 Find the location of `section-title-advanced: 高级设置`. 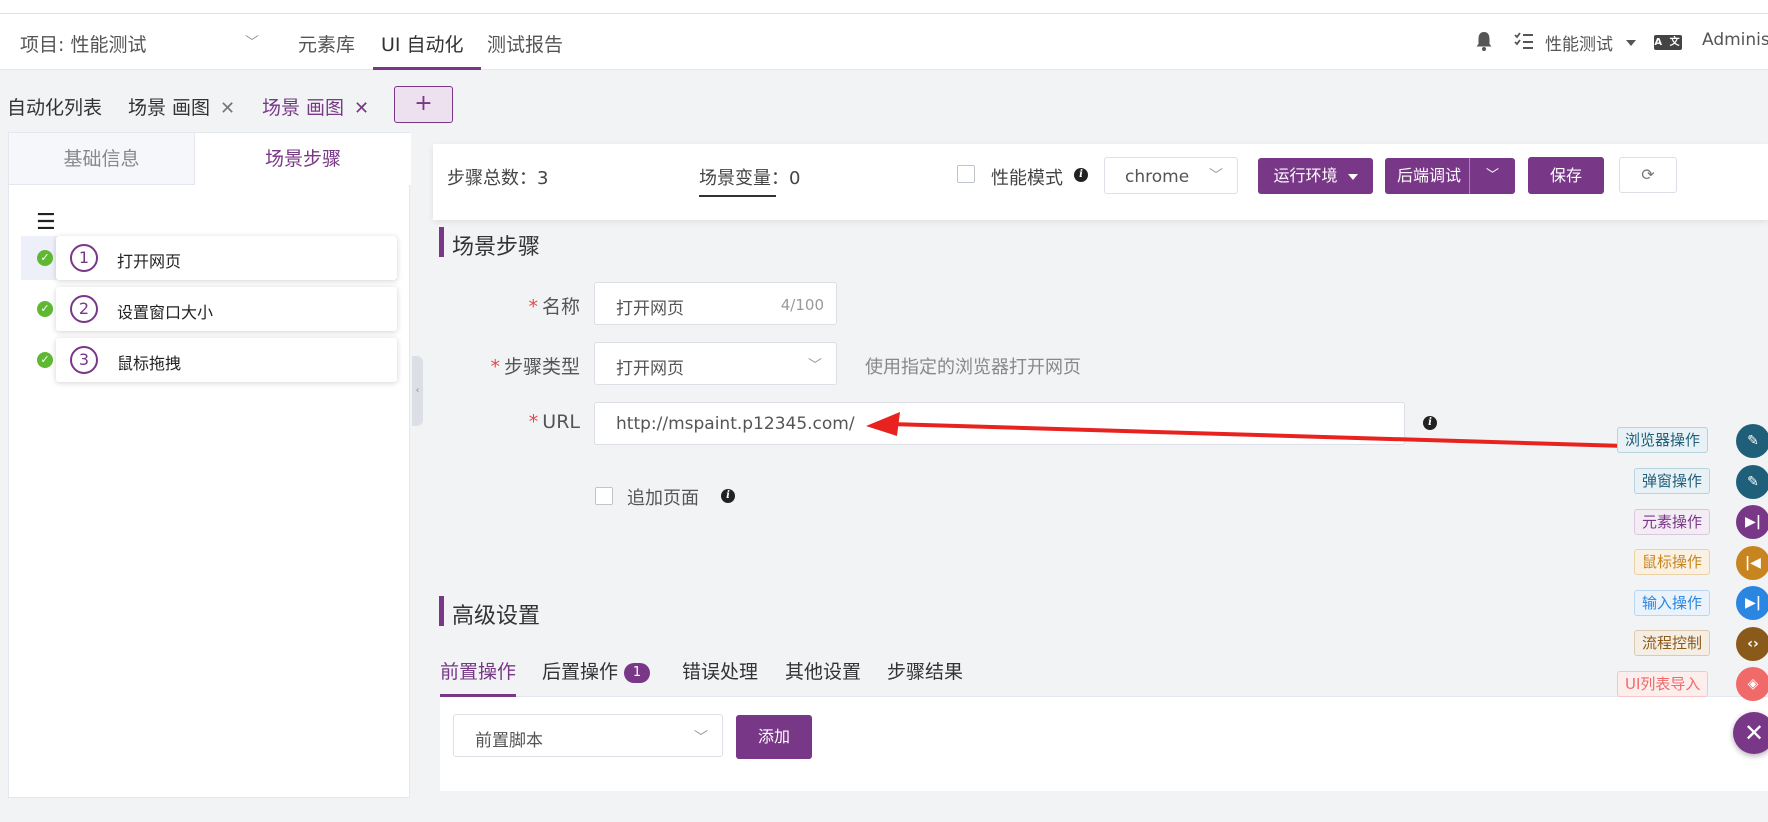

section-title-advanced: 高级设置 is located at coordinates (496, 616).